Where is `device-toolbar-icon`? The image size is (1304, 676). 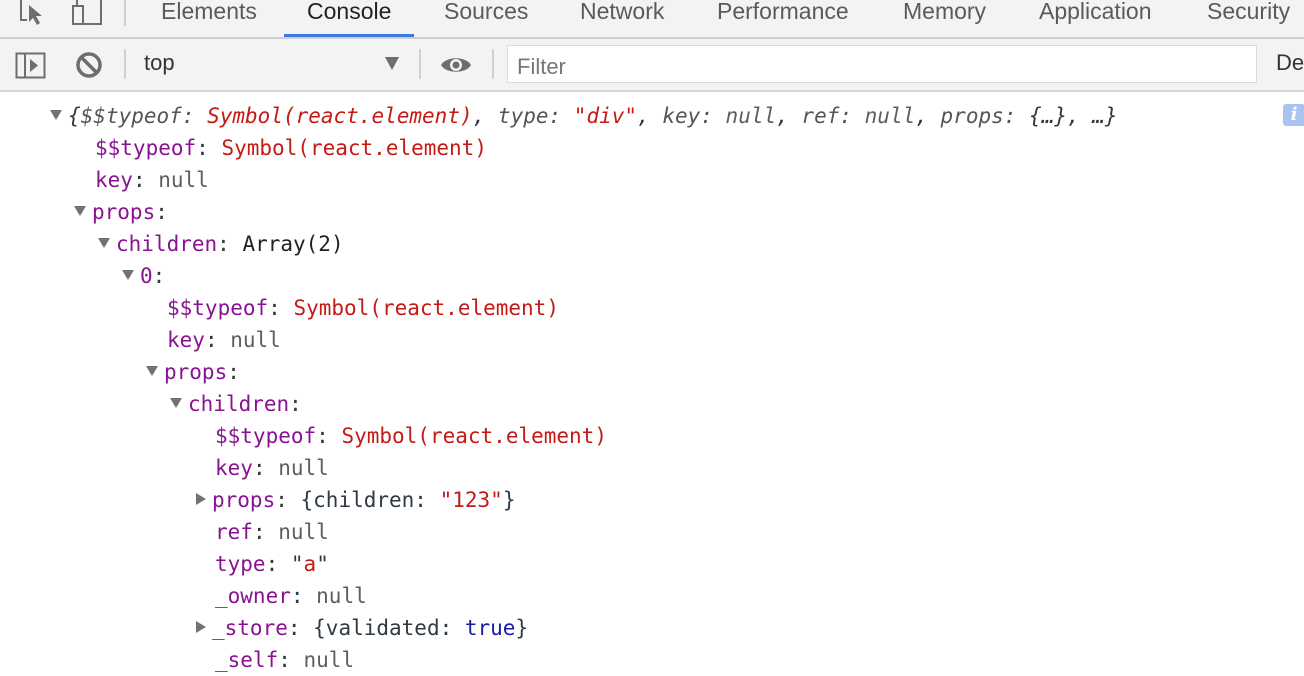 device-toolbar-icon is located at coordinates (87, 15).